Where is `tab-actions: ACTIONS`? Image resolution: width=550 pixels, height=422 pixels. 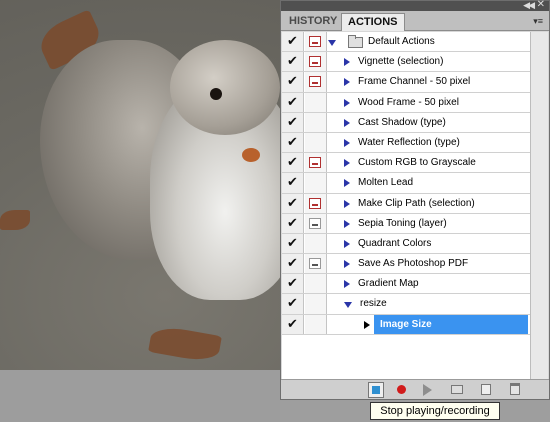 tab-actions: ACTIONS is located at coordinates (373, 22).